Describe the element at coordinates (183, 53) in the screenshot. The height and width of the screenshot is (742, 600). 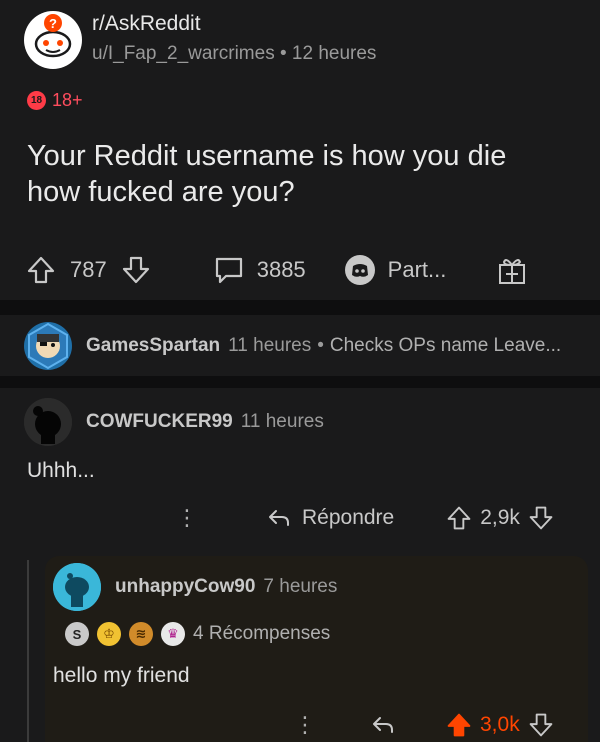
I see `post-author: u/I_Fap_2_warcrimes` at that location.